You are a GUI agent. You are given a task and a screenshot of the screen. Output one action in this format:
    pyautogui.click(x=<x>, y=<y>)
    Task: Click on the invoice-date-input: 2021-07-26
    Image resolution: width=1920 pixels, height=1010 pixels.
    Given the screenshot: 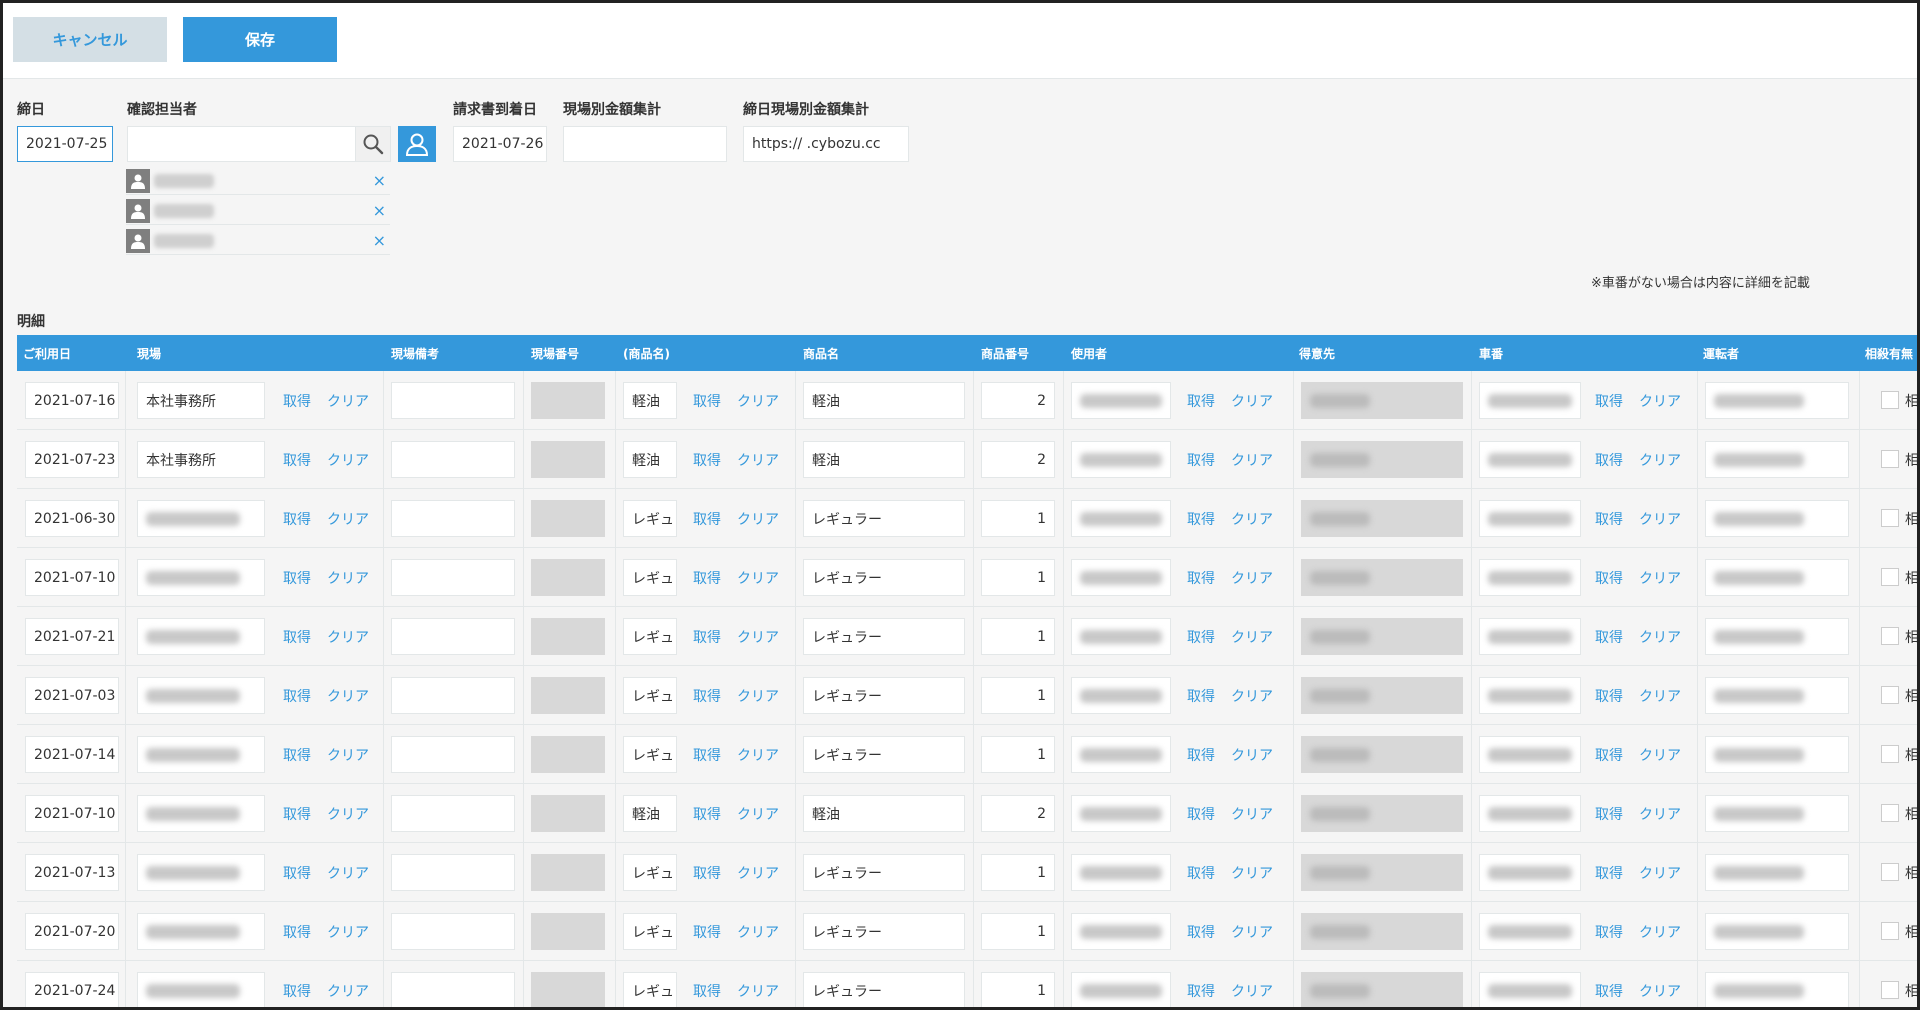 What is the action you would take?
    pyautogui.click(x=500, y=144)
    